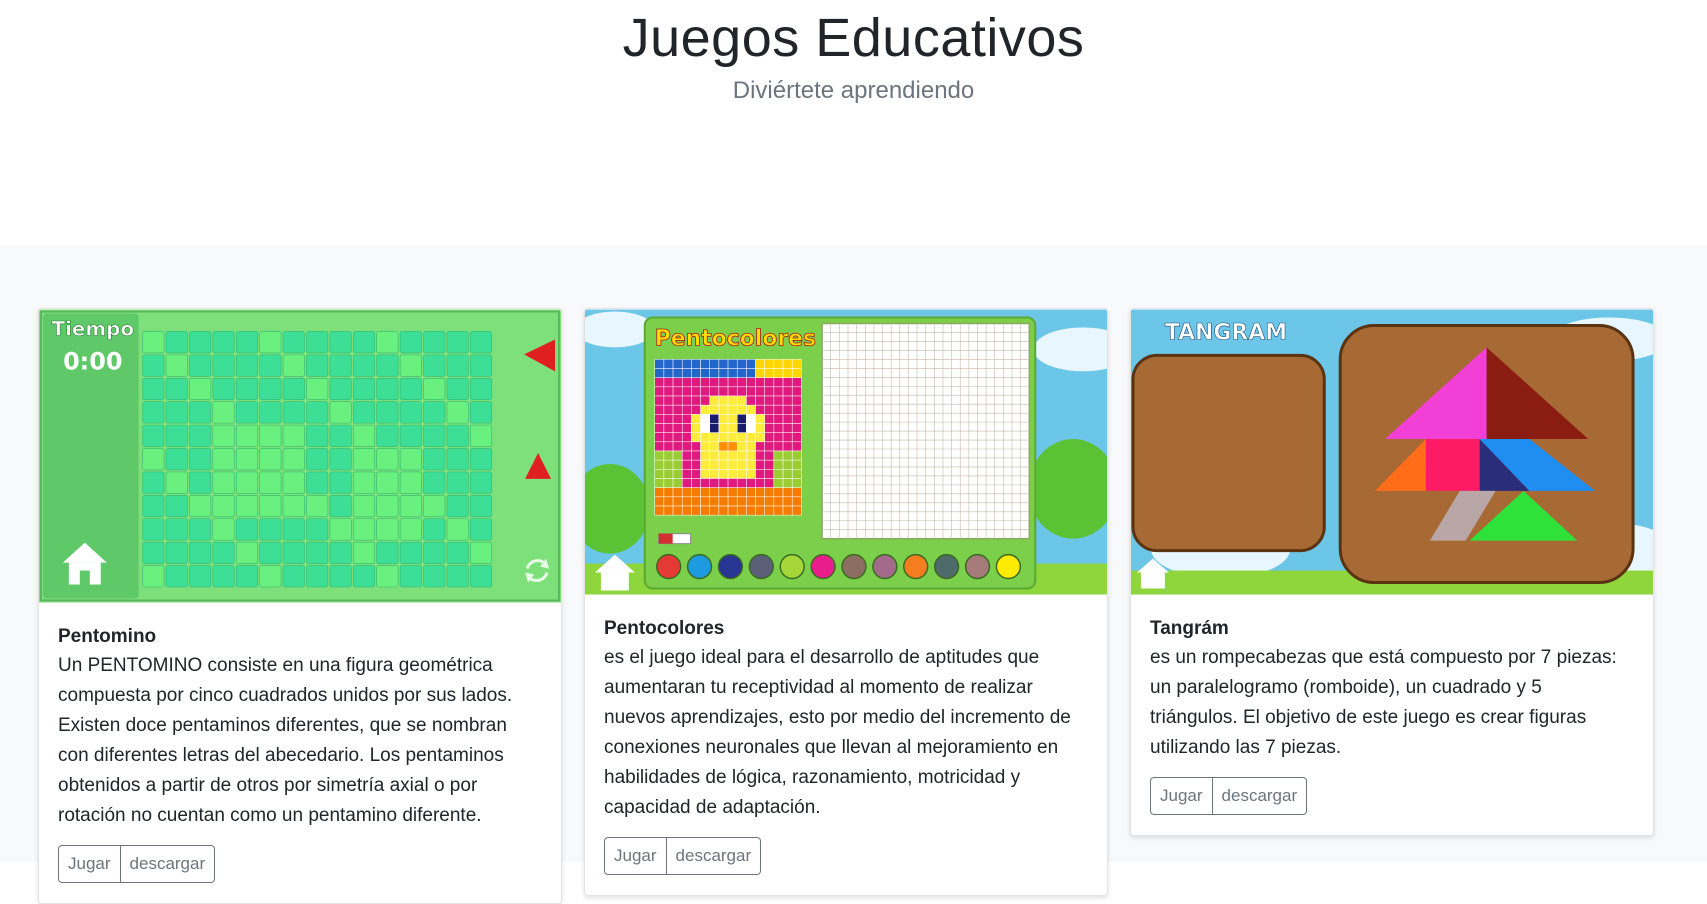 The height and width of the screenshot is (904, 1707). What do you see at coordinates (846, 452) in the screenshot?
I see `pentocolores-thumbnail: Pentocolores` at bounding box center [846, 452].